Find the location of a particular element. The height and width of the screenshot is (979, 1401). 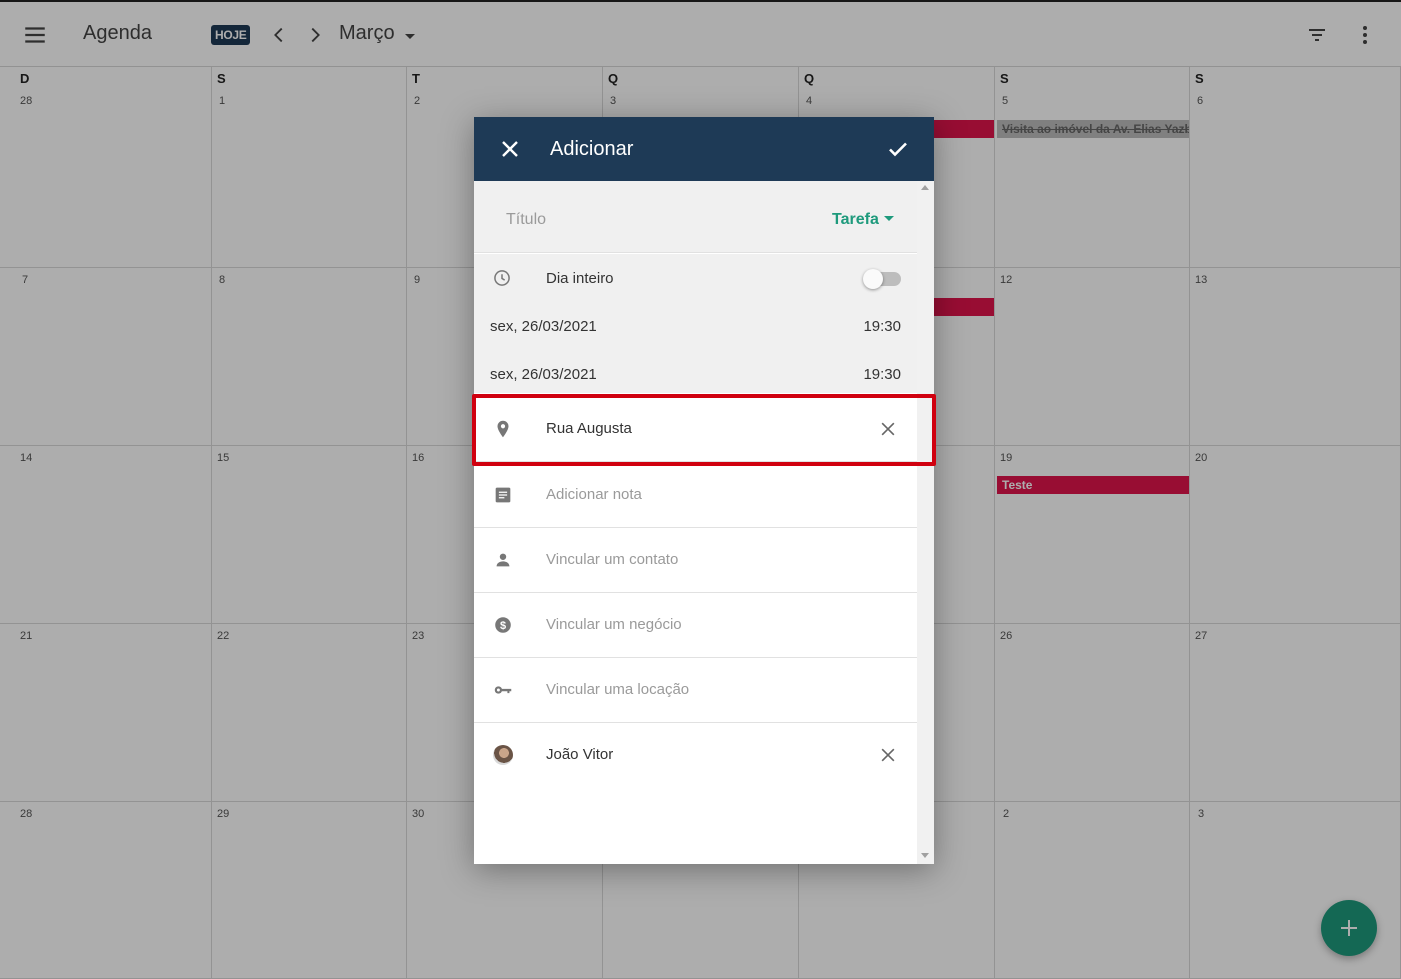

contact-input: Vincular um contato is located at coordinates (612, 559).